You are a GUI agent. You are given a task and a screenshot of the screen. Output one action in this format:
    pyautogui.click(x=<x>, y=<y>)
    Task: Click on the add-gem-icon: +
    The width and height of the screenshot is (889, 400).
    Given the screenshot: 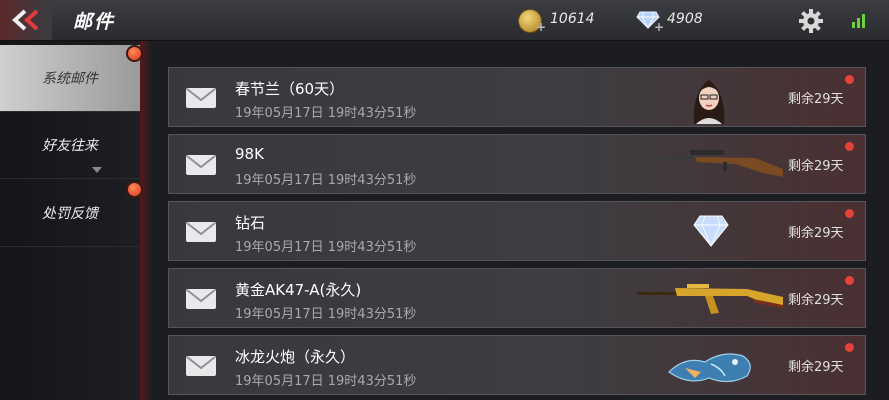 What is the action you would take?
    pyautogui.click(x=659, y=27)
    